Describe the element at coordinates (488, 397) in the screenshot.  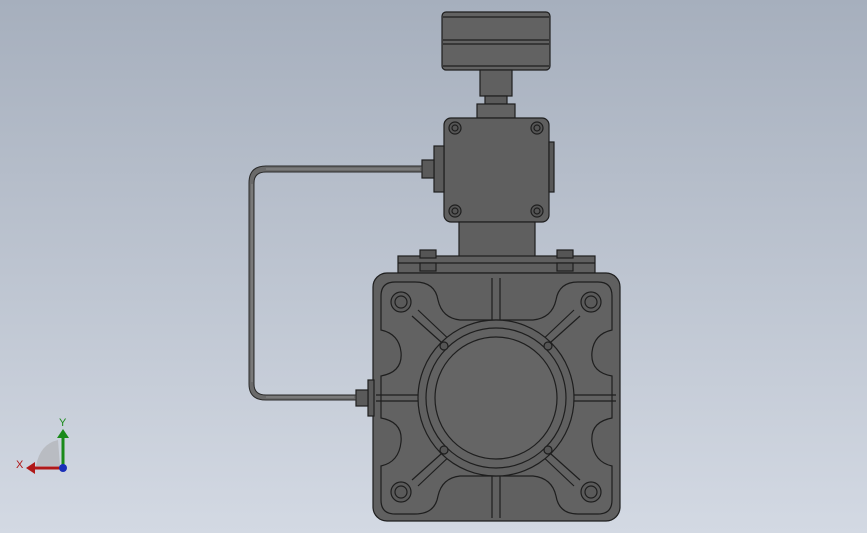
I see `main-gear-housing` at that location.